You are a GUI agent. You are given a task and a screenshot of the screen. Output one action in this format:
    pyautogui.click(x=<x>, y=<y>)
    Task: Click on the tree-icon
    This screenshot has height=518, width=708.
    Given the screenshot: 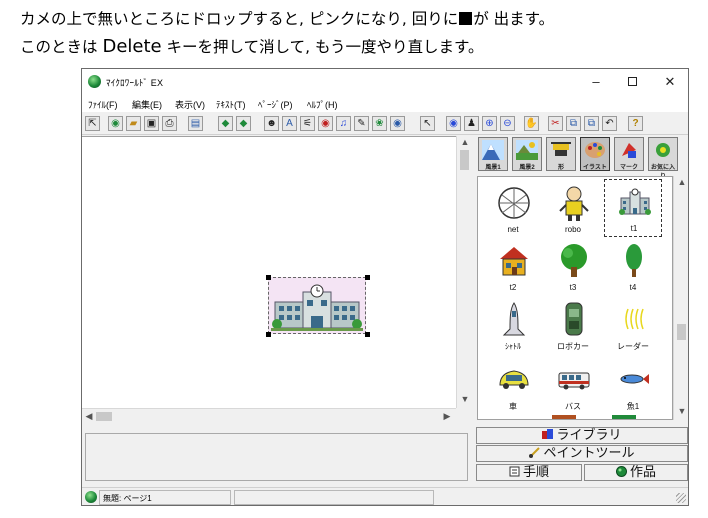 What is the action you would take?
    pyautogui.click(x=574, y=260)
    